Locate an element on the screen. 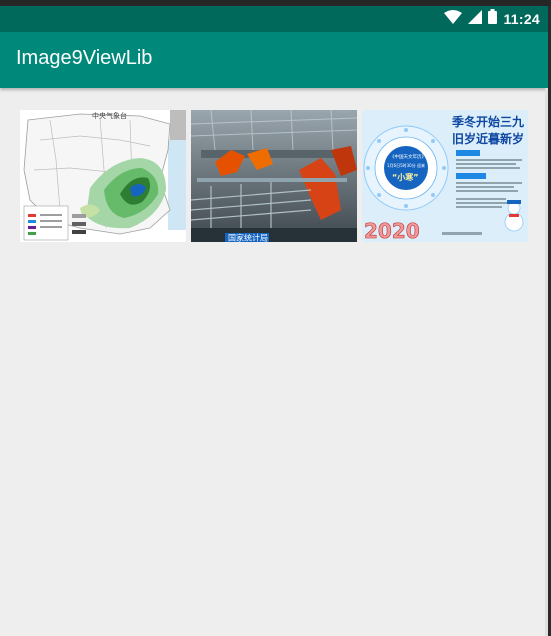  battery-icon is located at coordinates (493, 19).